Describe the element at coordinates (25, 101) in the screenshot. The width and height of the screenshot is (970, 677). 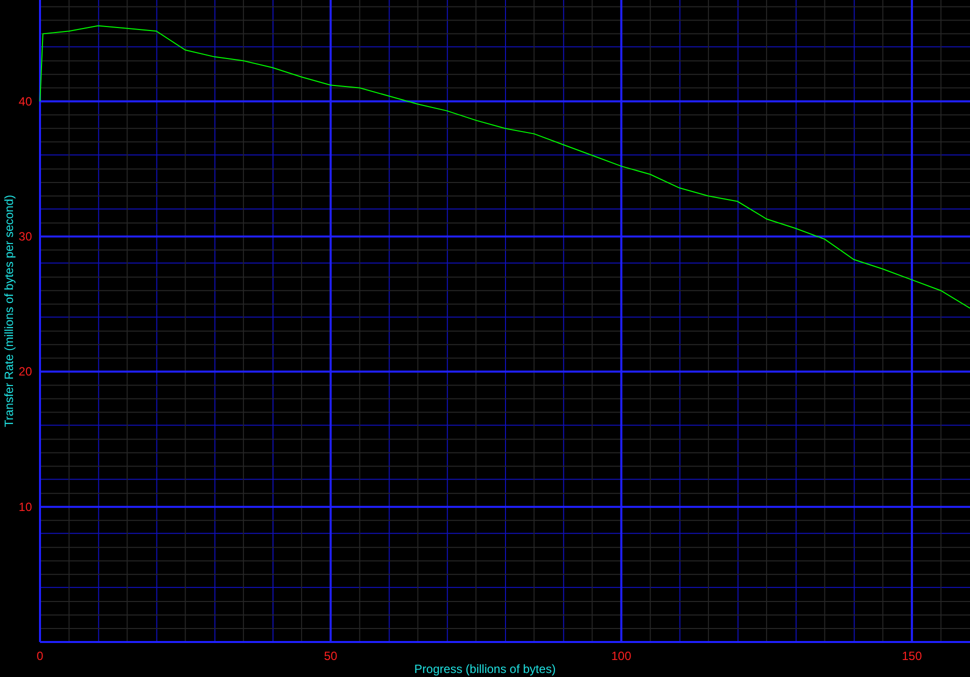
I see `tick-label: 40` at that location.